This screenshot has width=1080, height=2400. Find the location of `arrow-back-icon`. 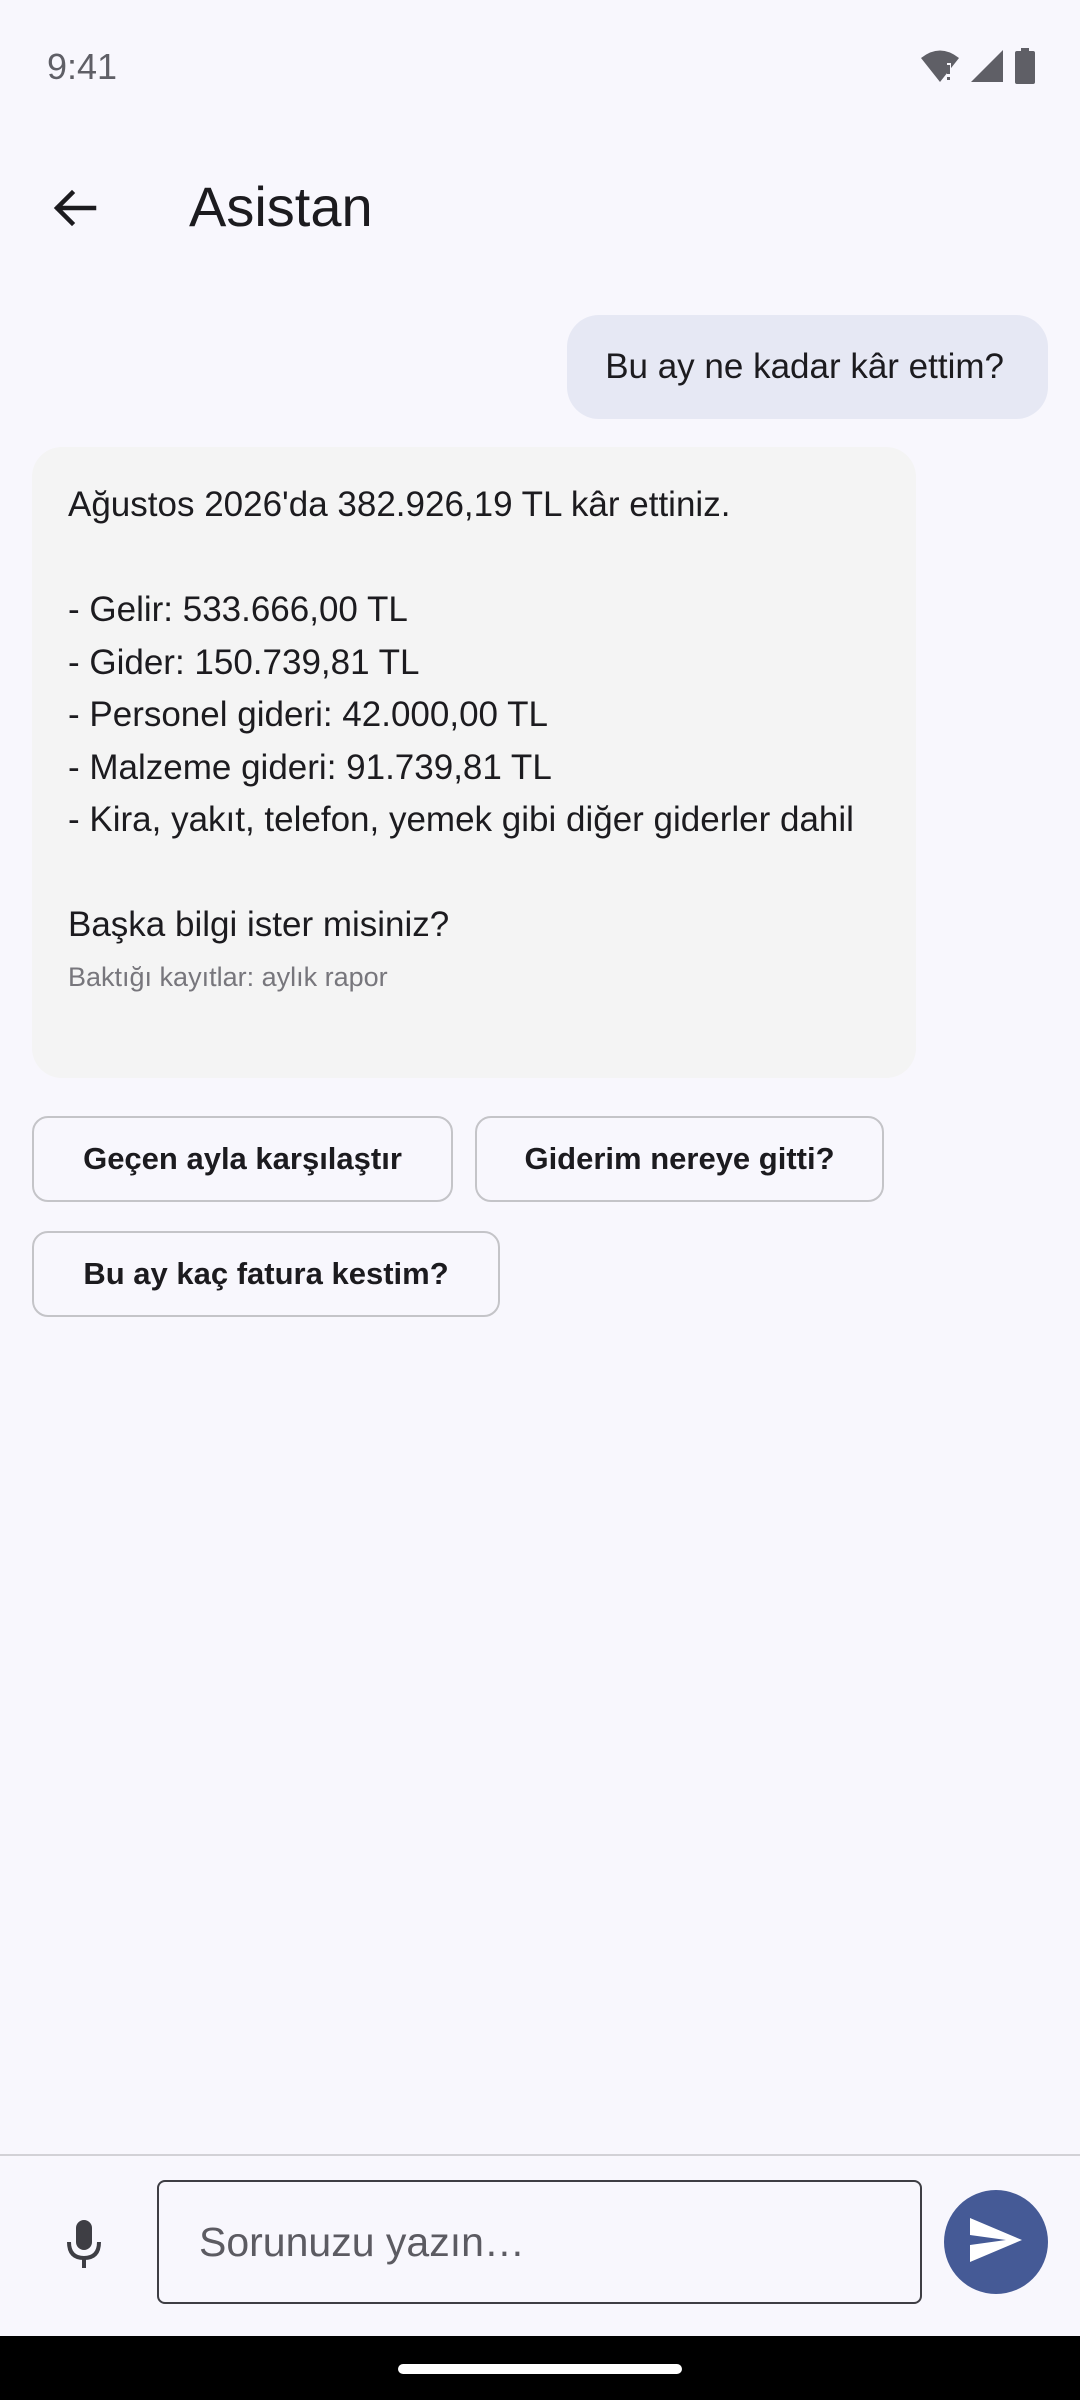

arrow-back-icon is located at coordinates (74, 210).